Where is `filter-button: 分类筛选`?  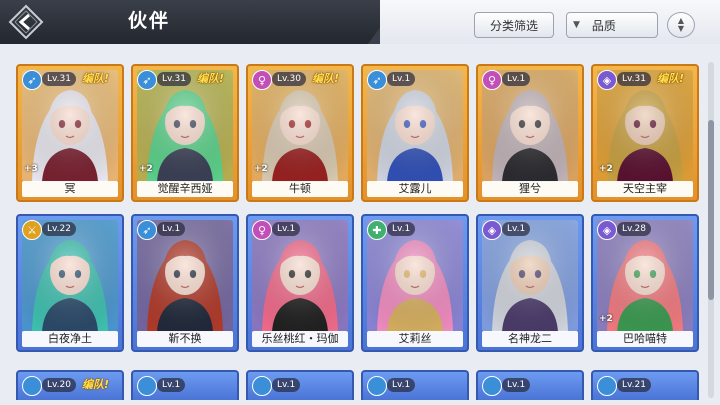
filter-button: 分类筛选 is located at coordinates (514, 25).